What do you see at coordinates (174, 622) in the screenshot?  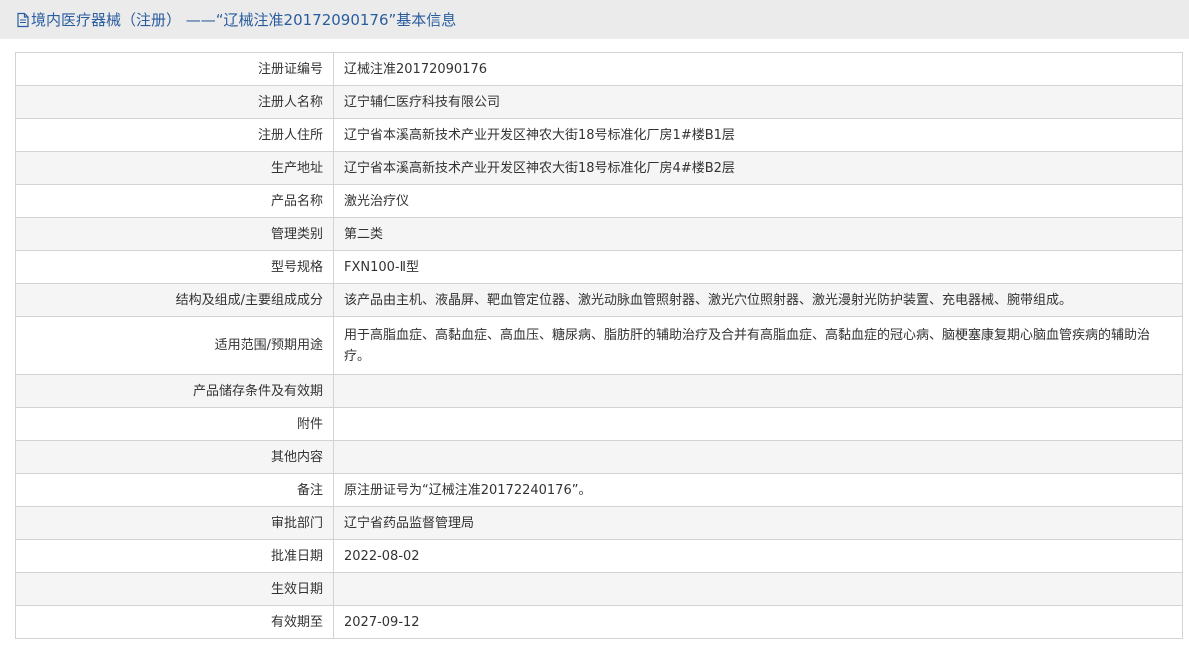 I see `row-label: 有效期至` at bounding box center [174, 622].